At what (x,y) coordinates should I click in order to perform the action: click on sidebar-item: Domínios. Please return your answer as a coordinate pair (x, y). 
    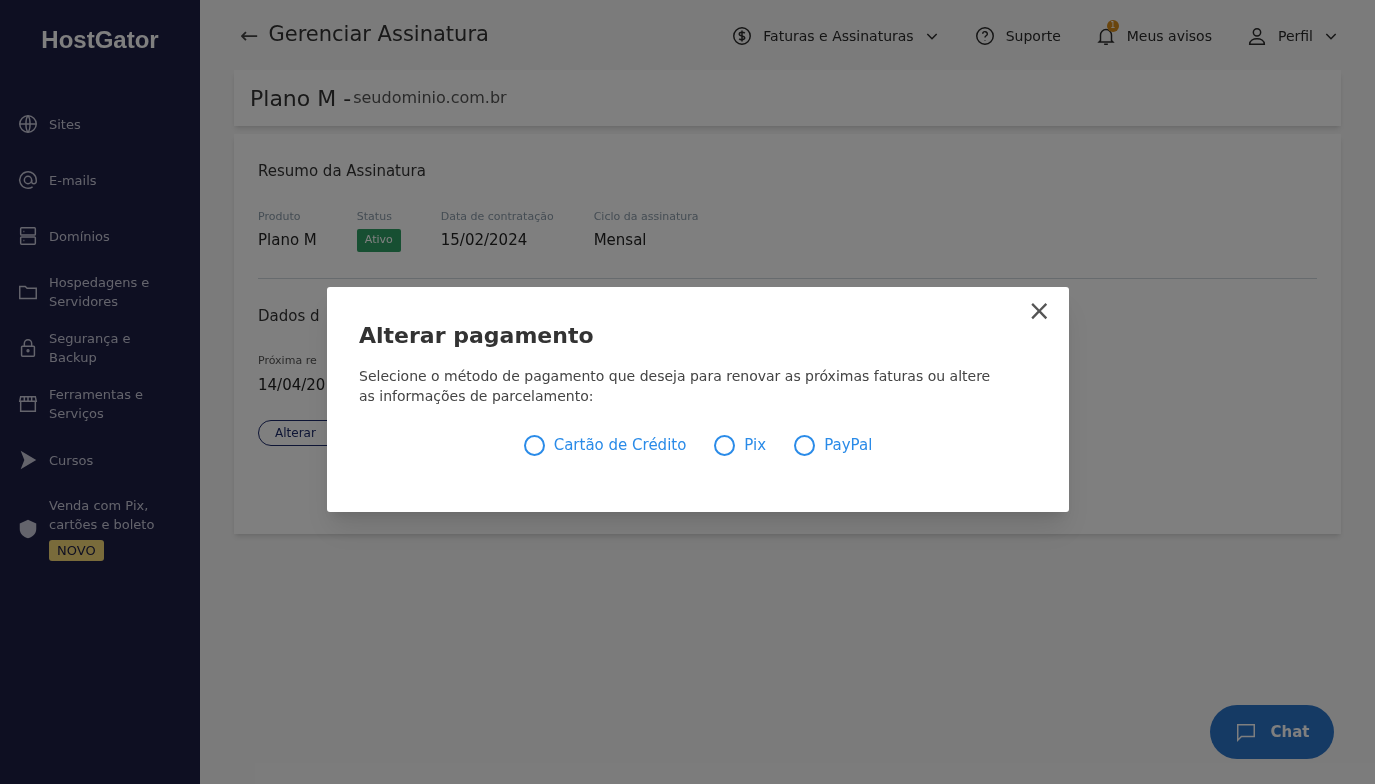
    Looking at the image, I should click on (100, 236).